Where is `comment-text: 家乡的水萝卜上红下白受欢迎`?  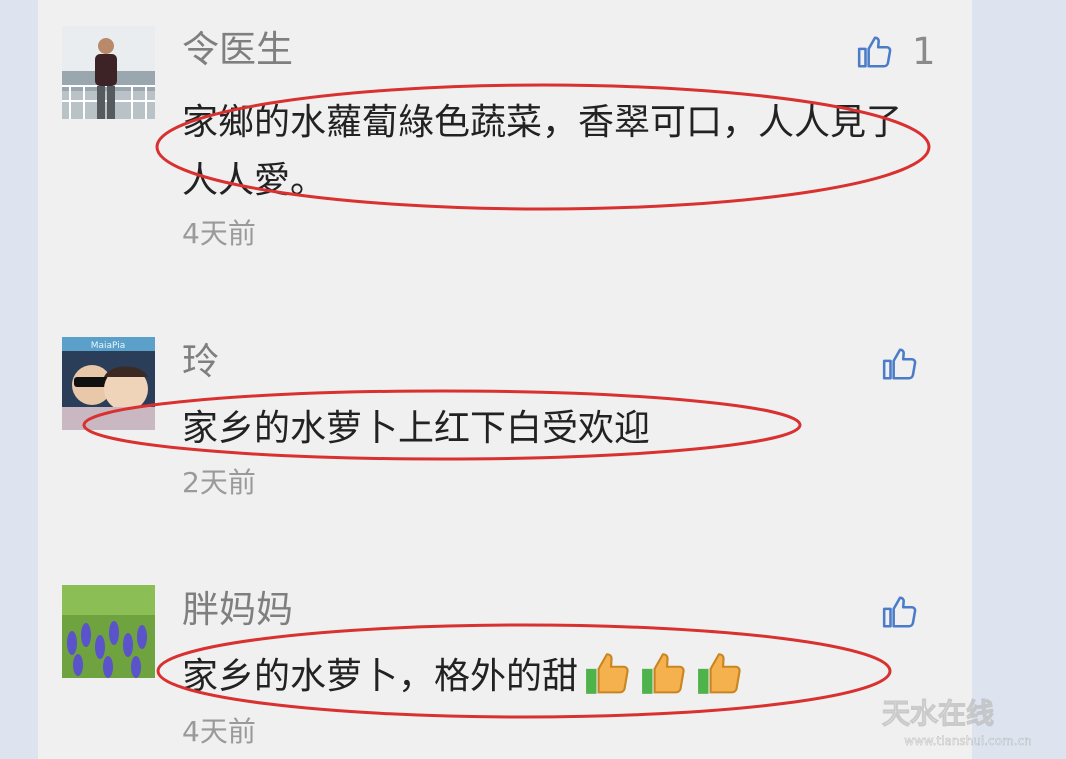 comment-text: 家乡的水萝卜上红下白受欢迎 is located at coordinates (416, 428).